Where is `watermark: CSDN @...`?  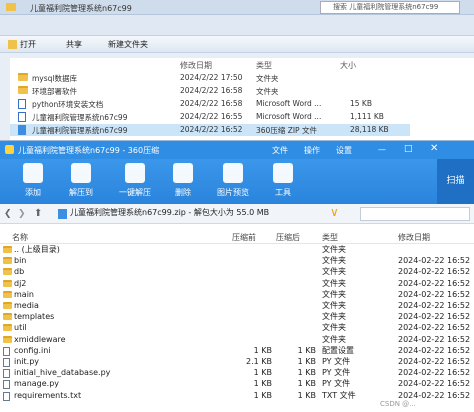
watermark: CSDN @... is located at coordinates (398, 404).